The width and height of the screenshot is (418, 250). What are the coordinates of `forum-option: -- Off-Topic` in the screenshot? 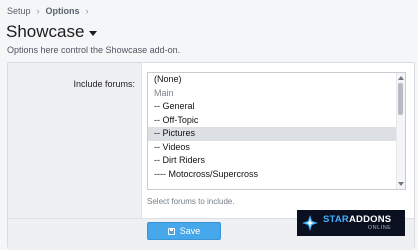 It's located at (276, 121).